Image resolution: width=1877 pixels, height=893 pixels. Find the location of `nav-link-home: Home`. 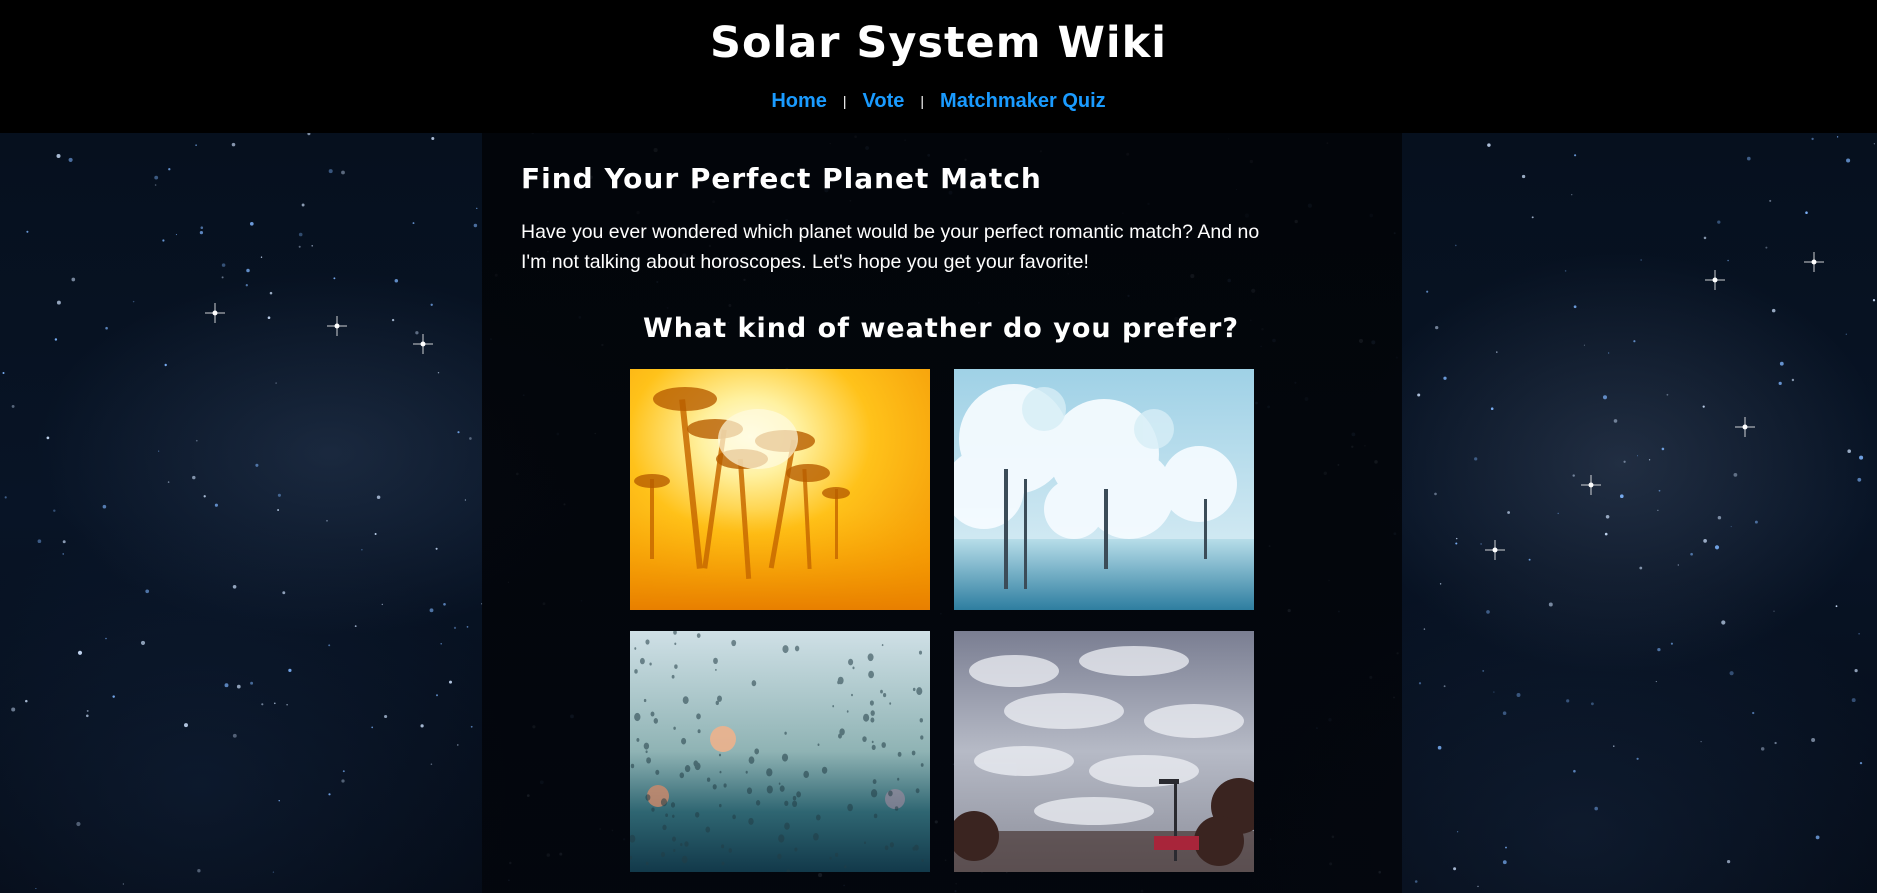

nav-link-home: Home is located at coordinates (799, 101).